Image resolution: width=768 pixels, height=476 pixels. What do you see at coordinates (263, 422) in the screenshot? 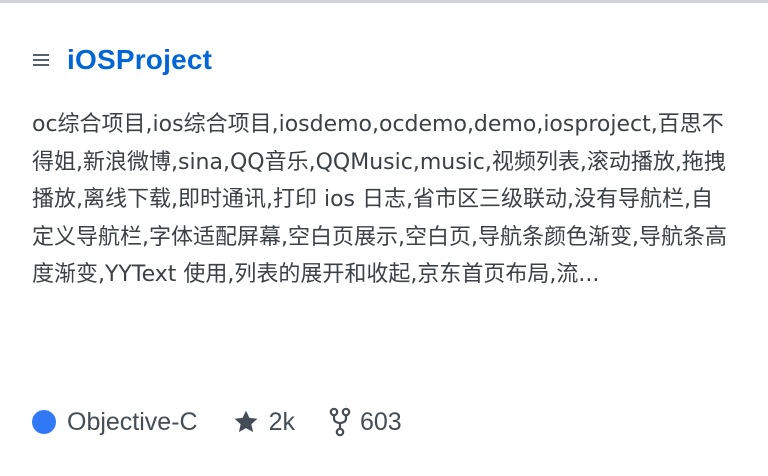
I see `stars: 2k` at bounding box center [263, 422].